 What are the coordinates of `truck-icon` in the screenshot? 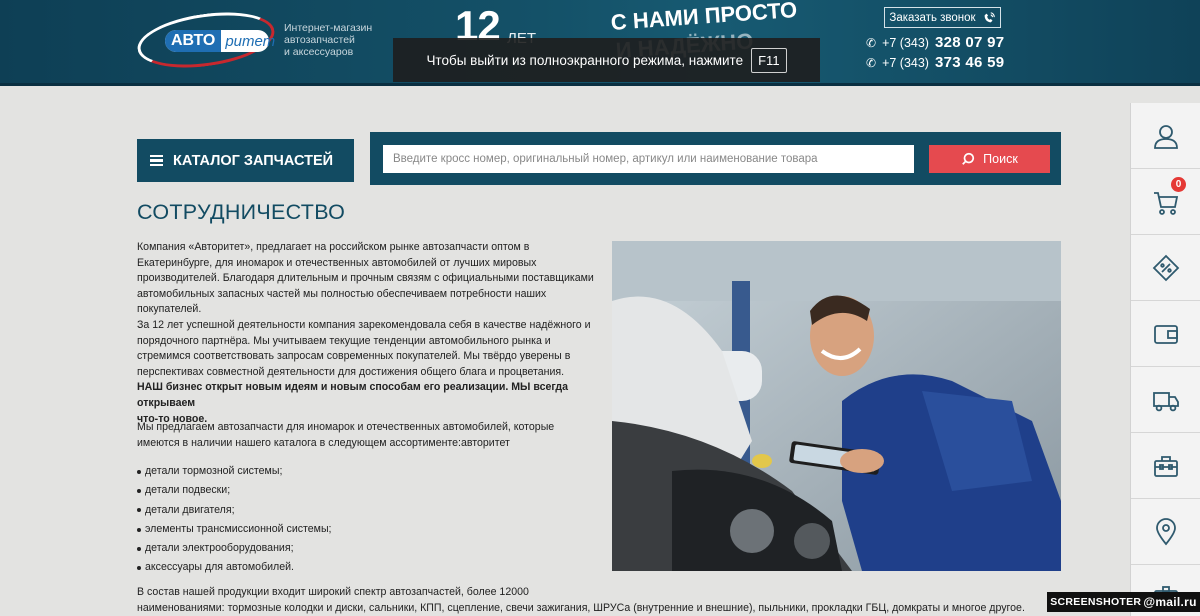 It's located at (1166, 401).